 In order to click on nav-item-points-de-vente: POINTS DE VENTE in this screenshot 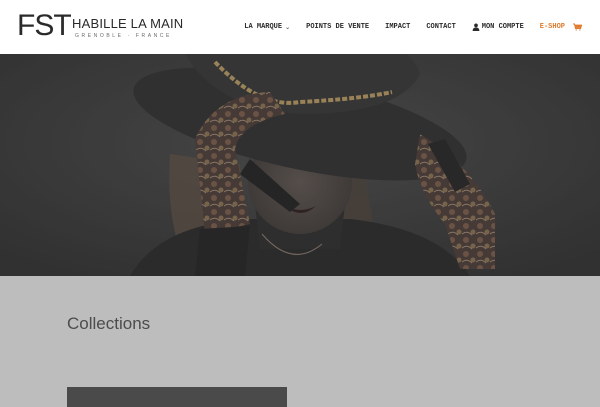, I will do `click(337, 27)`.